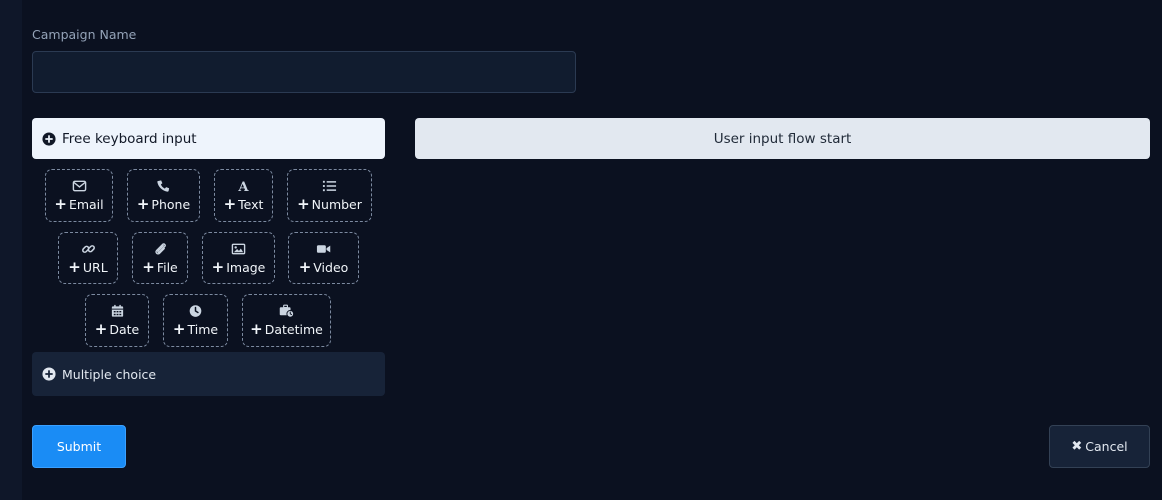 Image resolution: width=1162 pixels, height=500 pixels. I want to click on add-file-button: + File, so click(160, 258).